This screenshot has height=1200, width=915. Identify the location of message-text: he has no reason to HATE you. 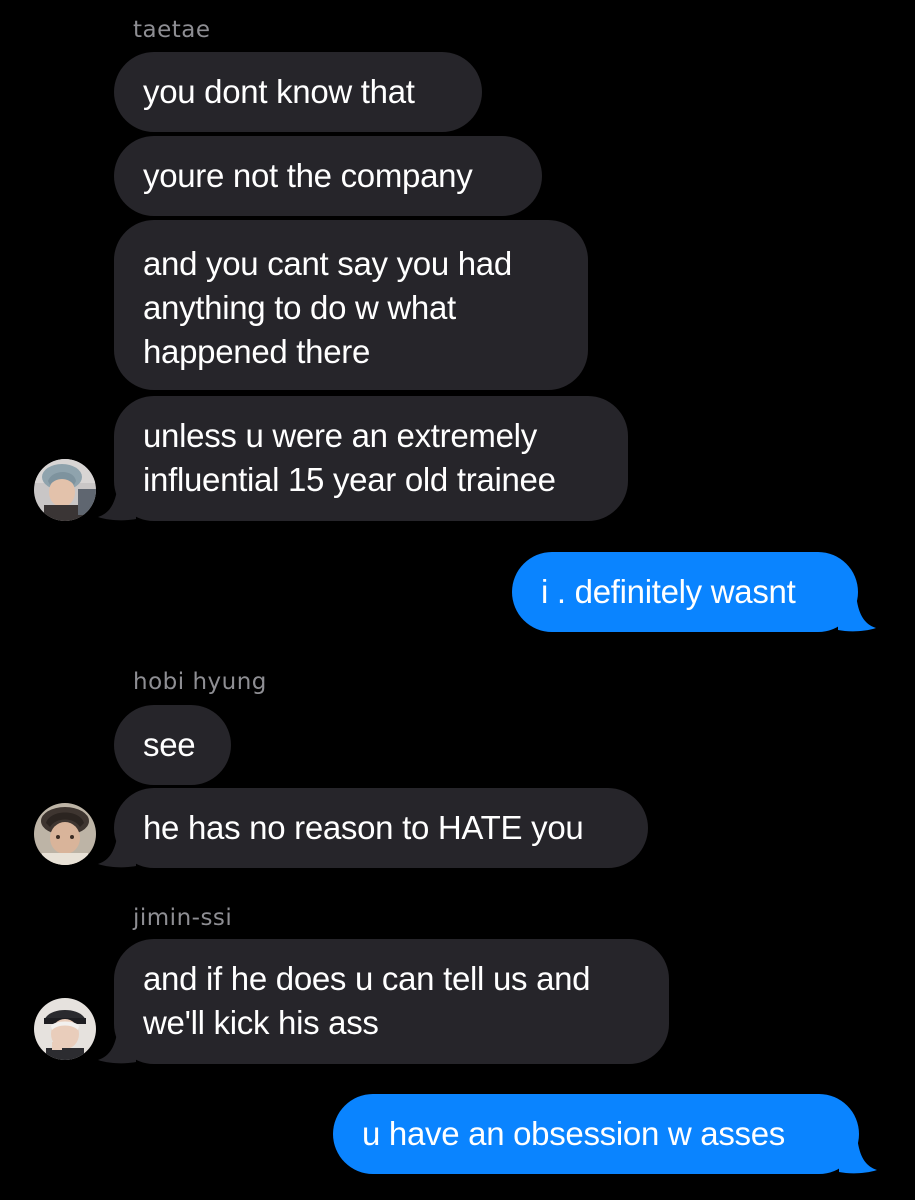
(363, 827).